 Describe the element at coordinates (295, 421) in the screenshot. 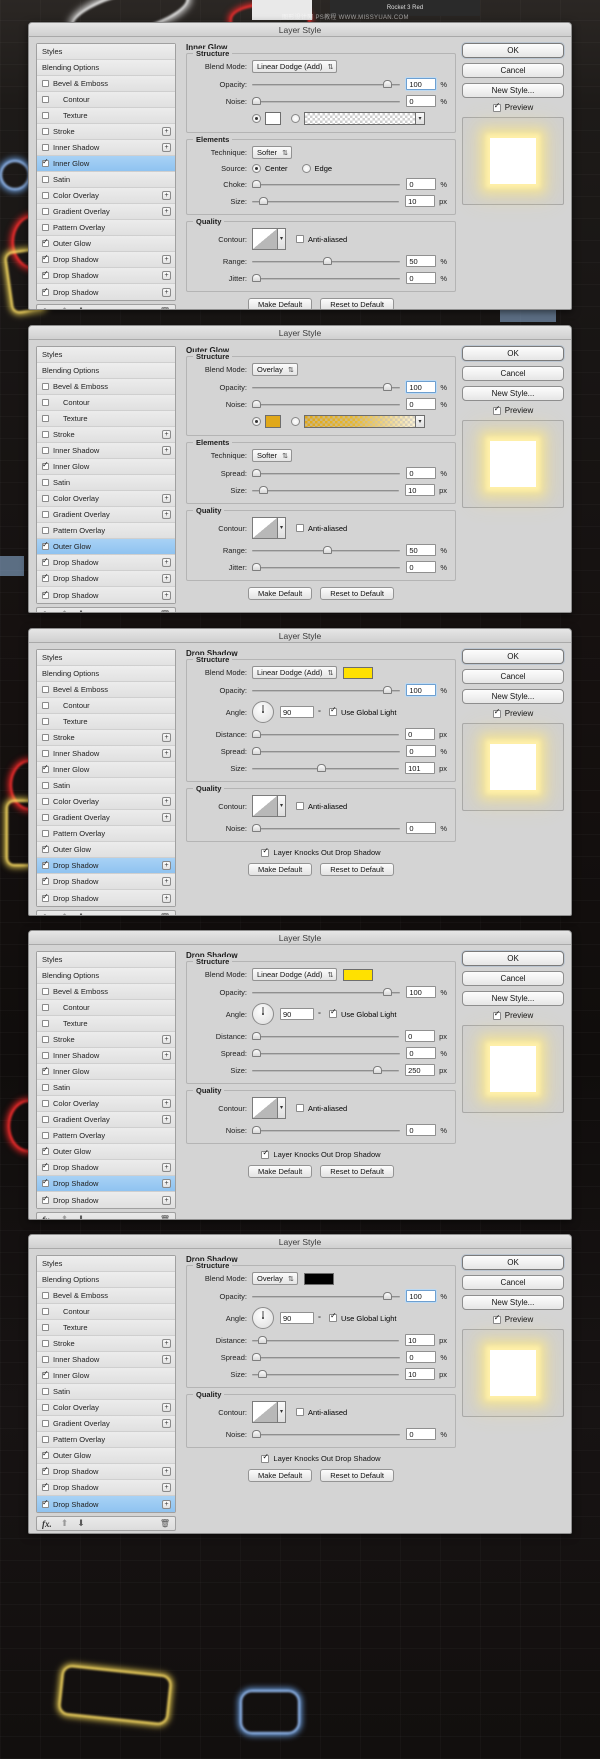

I see `gradient-fill-radio` at that location.